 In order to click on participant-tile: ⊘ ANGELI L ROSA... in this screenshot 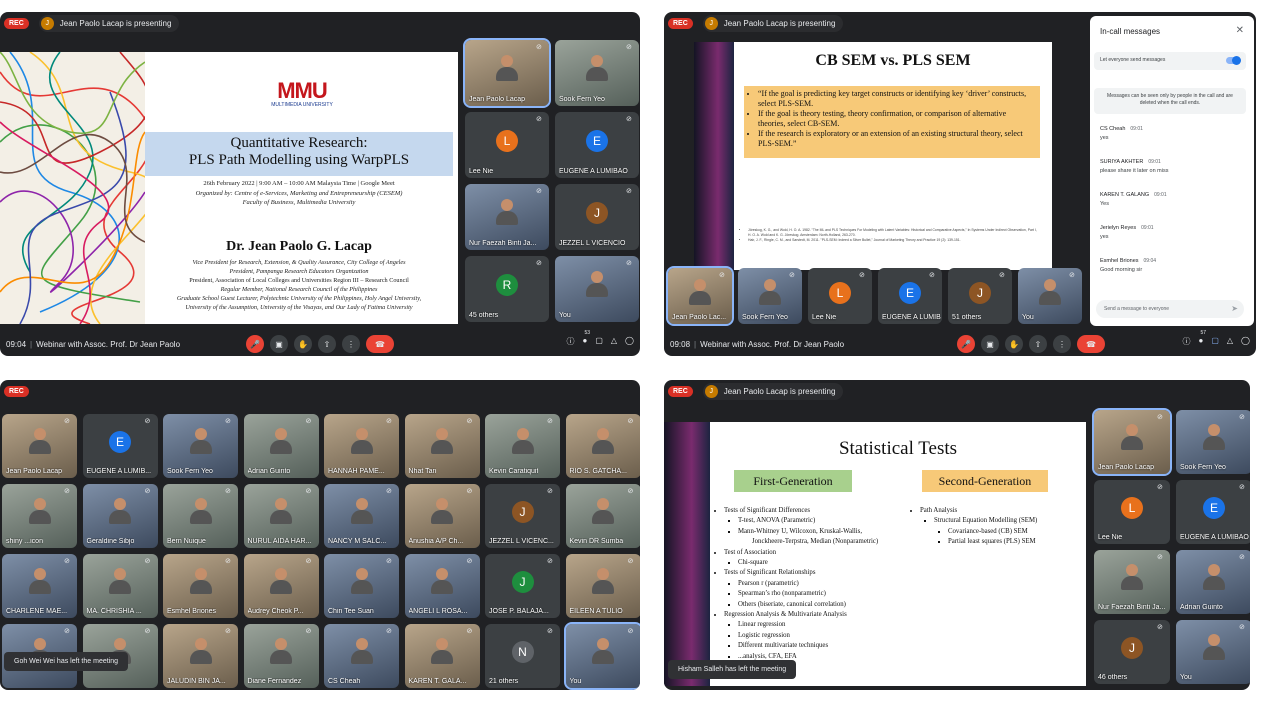, I will do `click(442, 586)`.